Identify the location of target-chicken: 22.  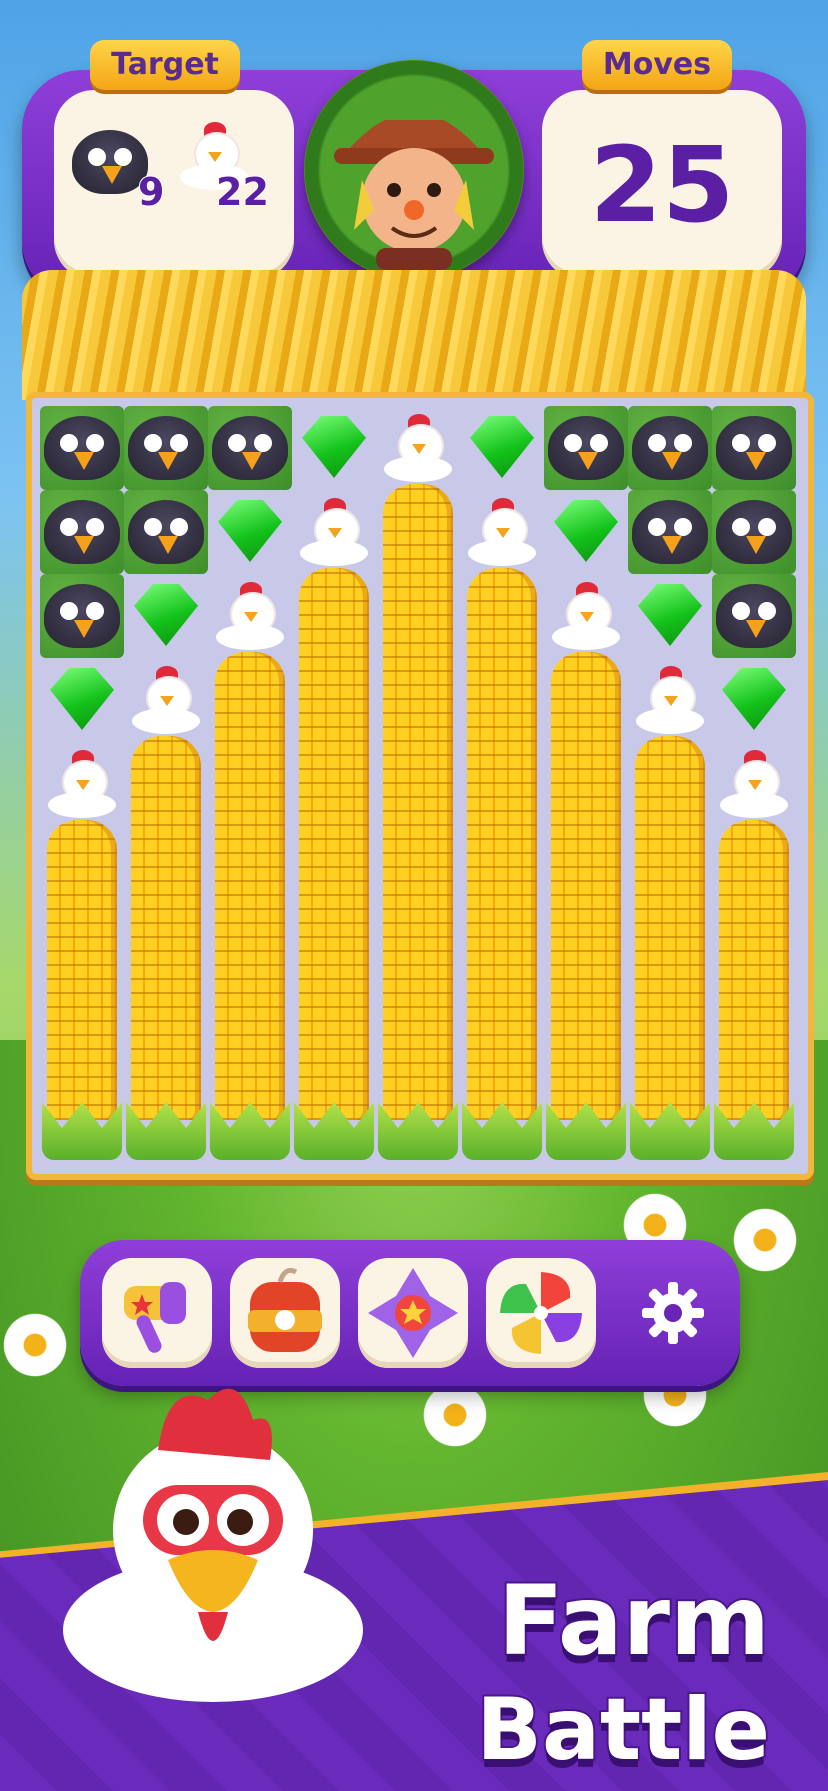
(225, 168).